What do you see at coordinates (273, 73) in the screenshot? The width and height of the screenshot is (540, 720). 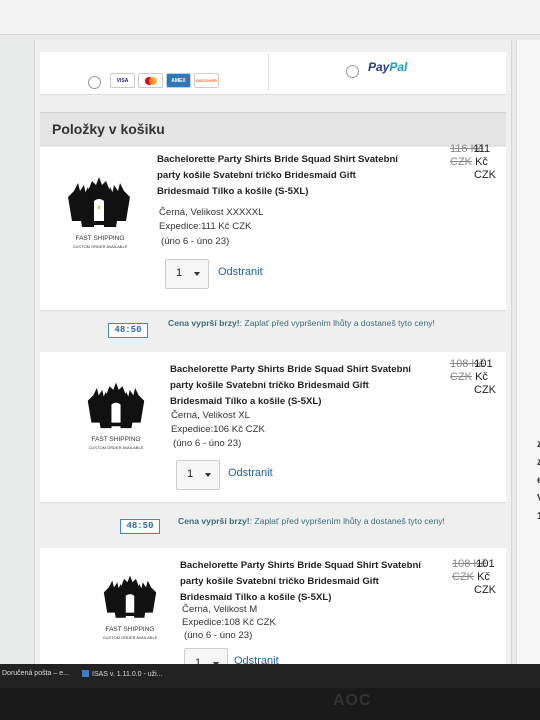 I see `payment-options-row: VISA MC AMEX DISCOVER PayPal` at bounding box center [273, 73].